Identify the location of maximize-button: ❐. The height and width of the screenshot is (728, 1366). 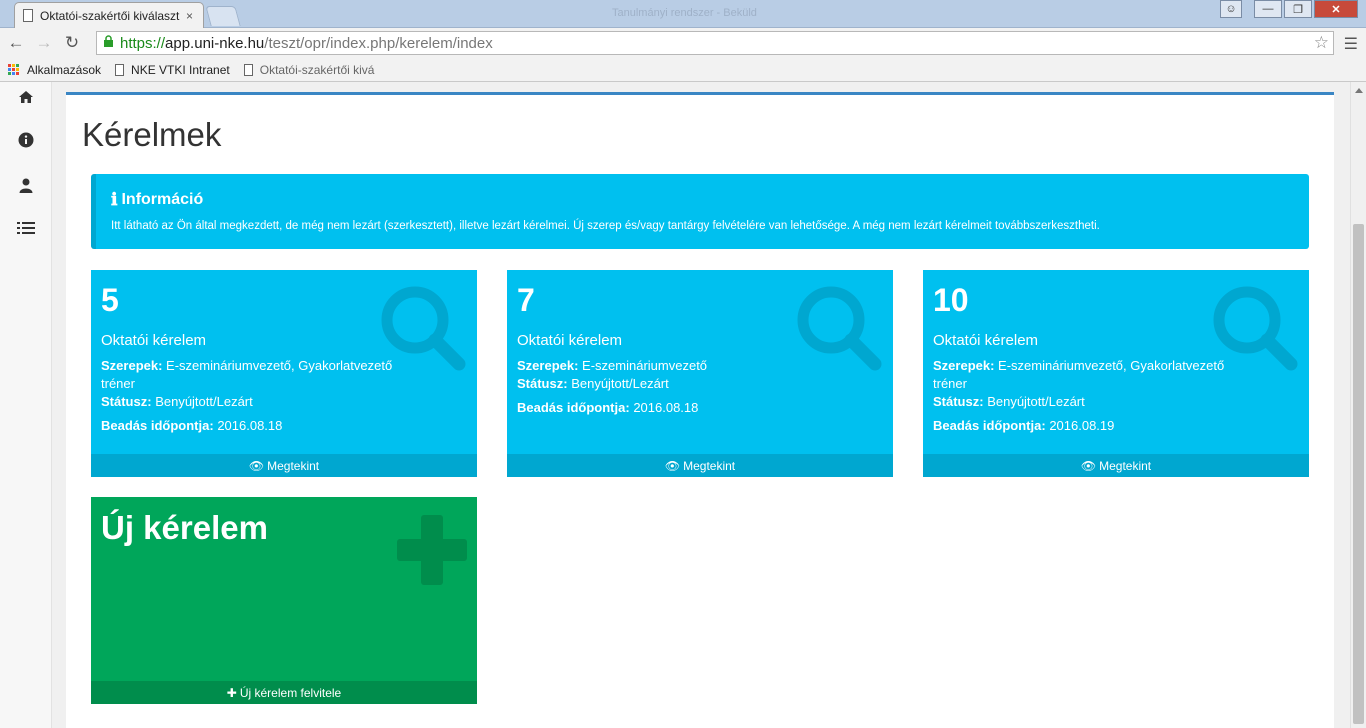
(1298, 9).